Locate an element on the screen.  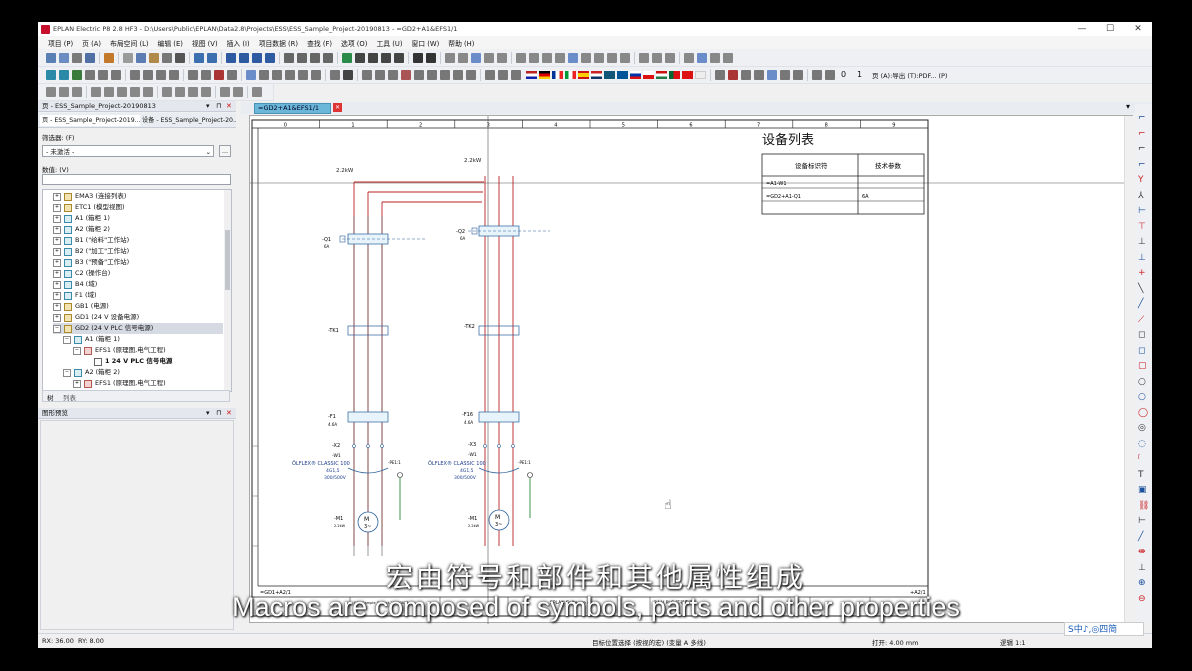
drawing-tool-icon: ⟋ is located at coordinates (1143, 320).